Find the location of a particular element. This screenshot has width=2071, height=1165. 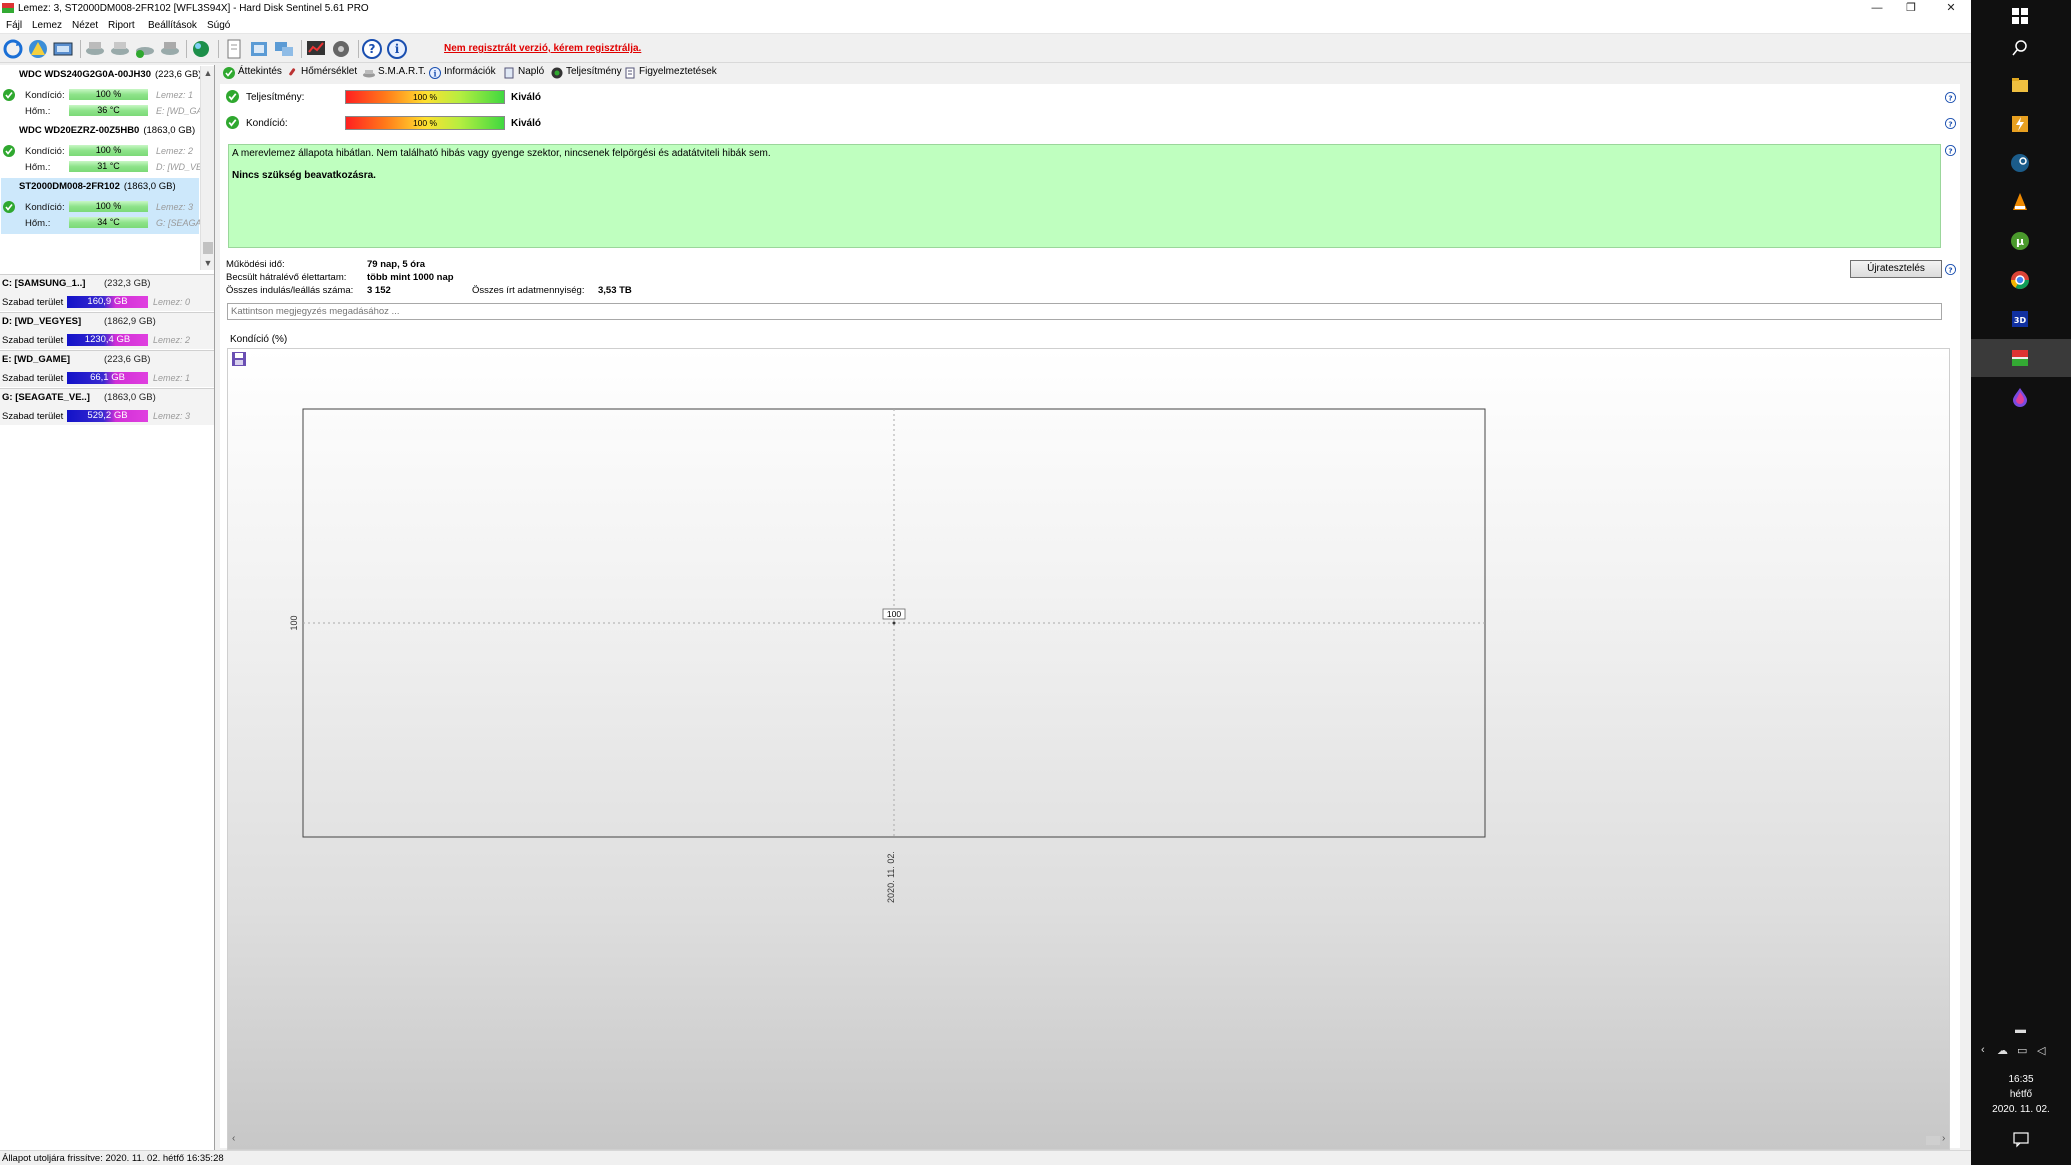

usb-device-icon: ▬ is located at coordinates (2020, 1030).